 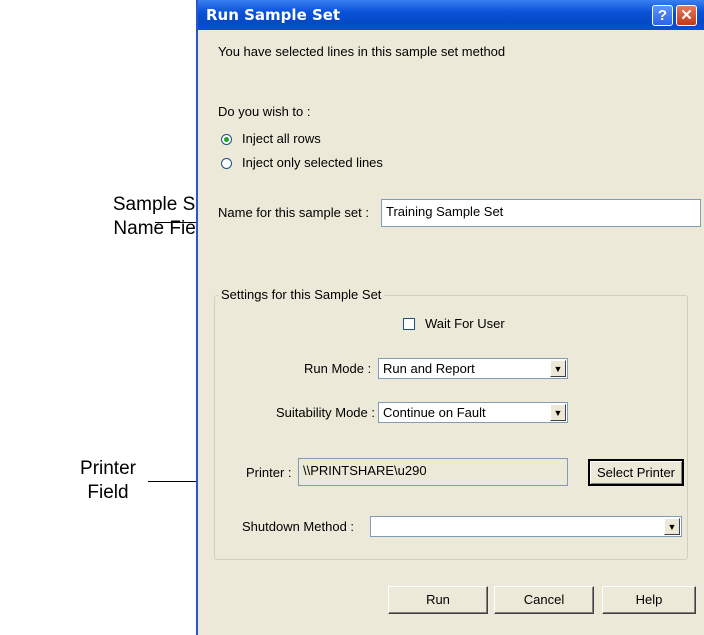 I want to click on title-bar: Run Sample Set ? ✕, so click(x=451, y=15).